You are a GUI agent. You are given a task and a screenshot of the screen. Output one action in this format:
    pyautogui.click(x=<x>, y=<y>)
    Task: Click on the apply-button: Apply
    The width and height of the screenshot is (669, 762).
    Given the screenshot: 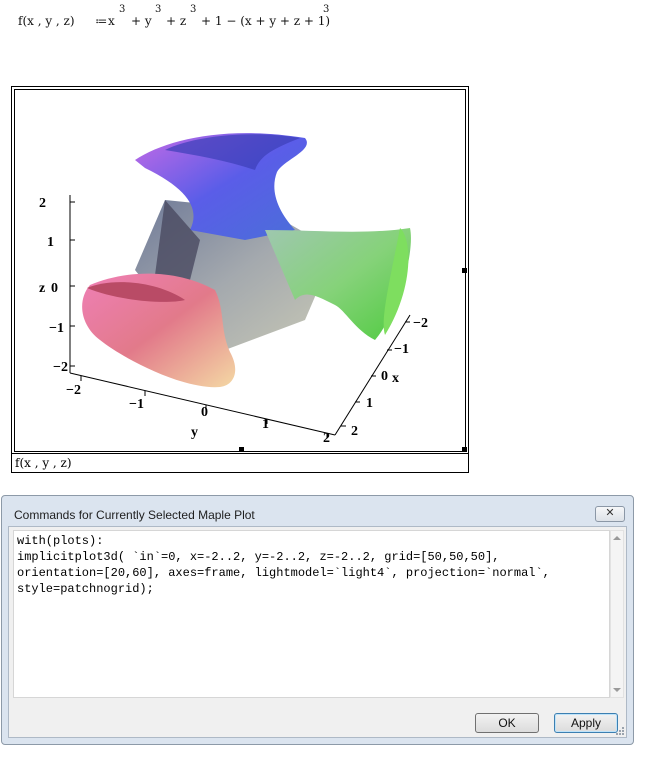 What is the action you would take?
    pyautogui.click(x=586, y=723)
    